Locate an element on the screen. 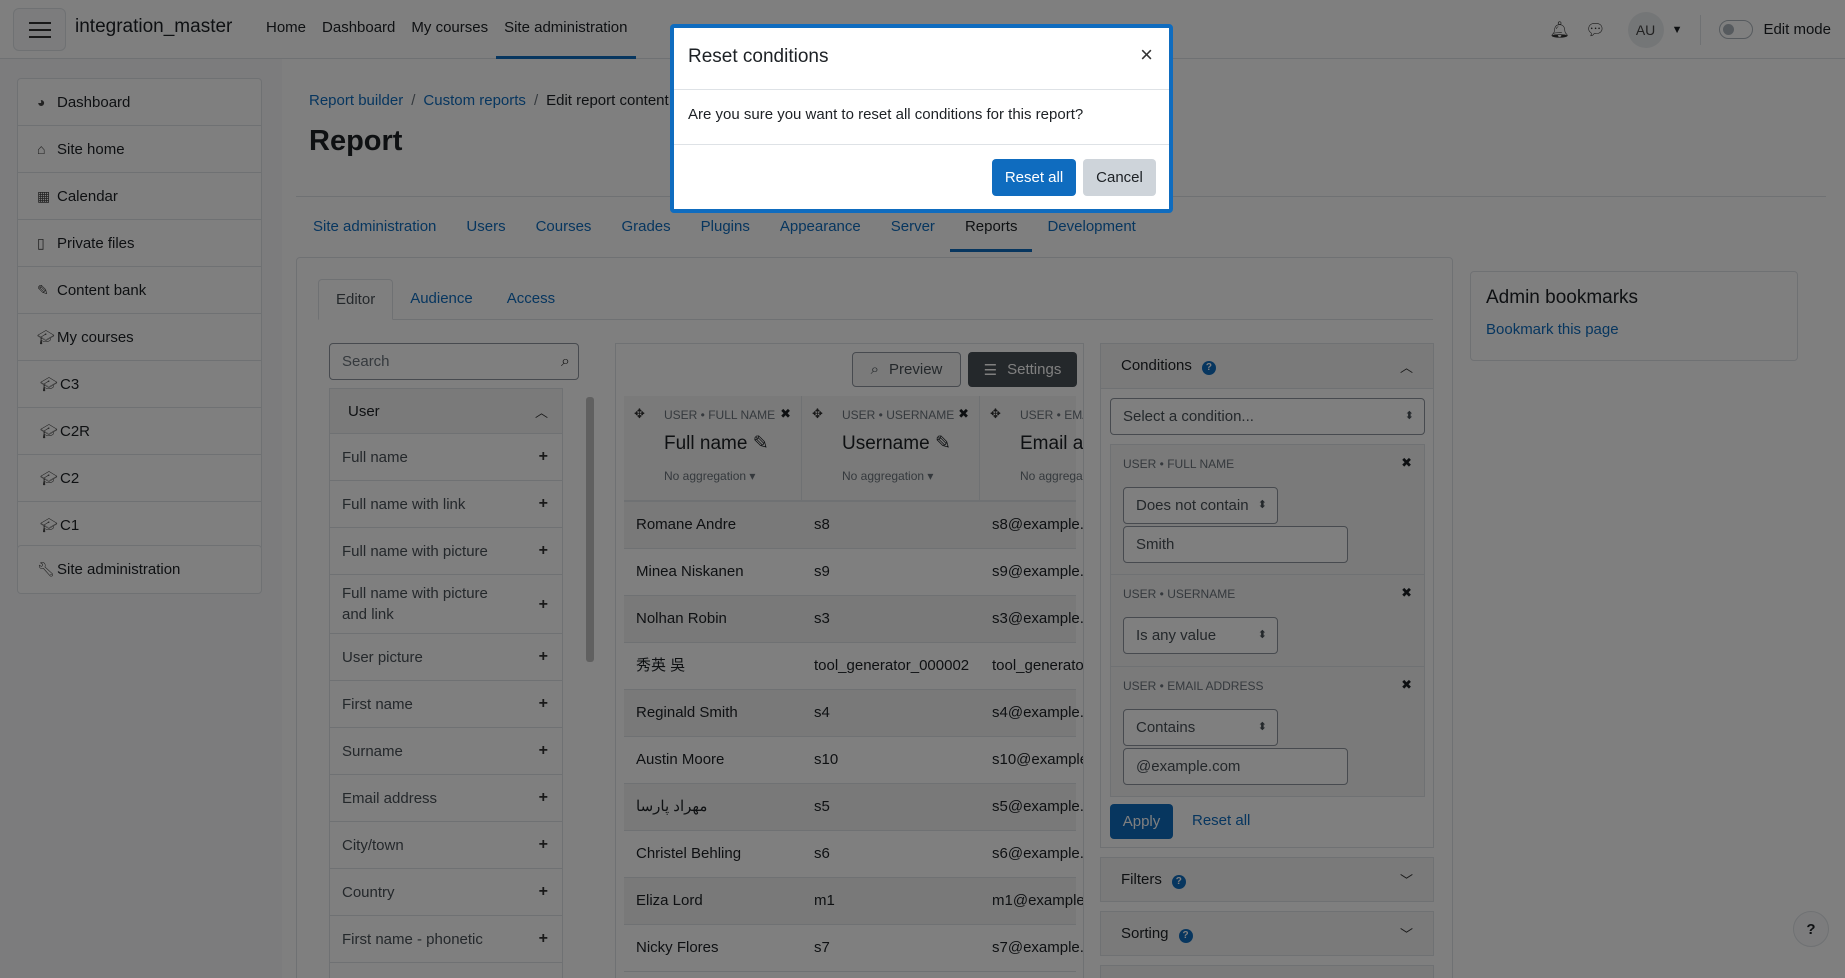  close-icon: × is located at coordinates (1146, 55).